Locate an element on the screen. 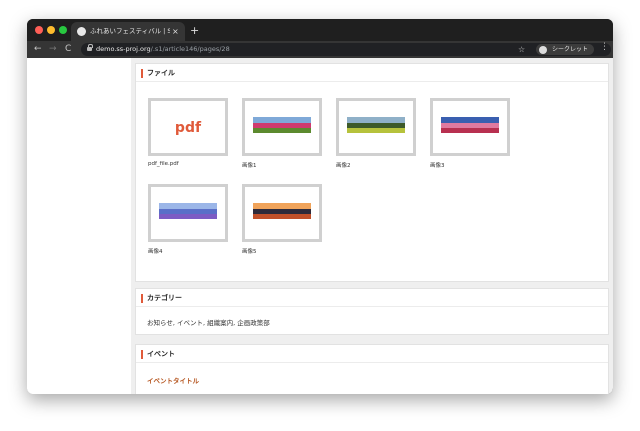 The width and height of the screenshot is (640, 431). file-caption: pdf_file.pdf is located at coordinates (163, 164).